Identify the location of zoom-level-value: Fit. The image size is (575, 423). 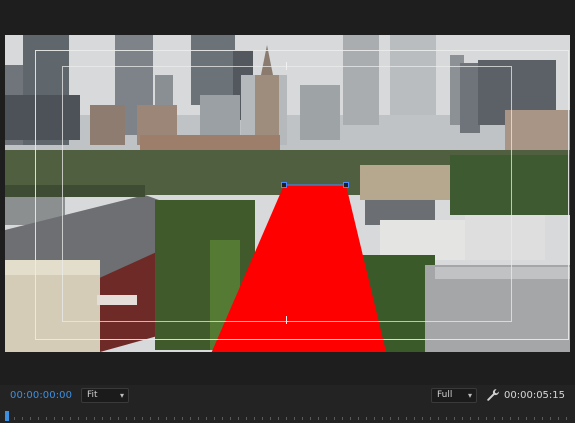
(92, 395).